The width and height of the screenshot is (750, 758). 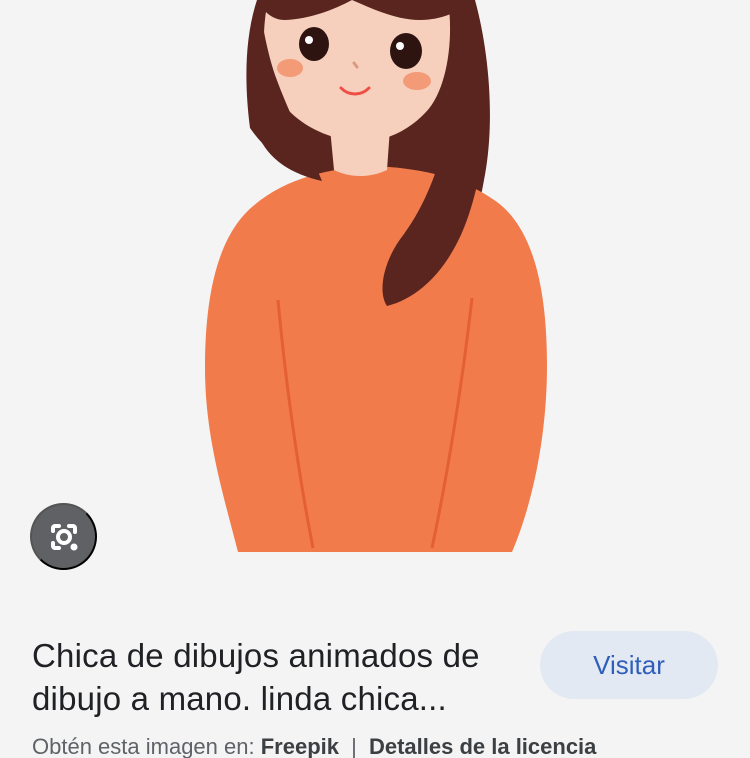 What do you see at coordinates (629, 665) in the screenshot?
I see `visit-button: Visitar` at bounding box center [629, 665].